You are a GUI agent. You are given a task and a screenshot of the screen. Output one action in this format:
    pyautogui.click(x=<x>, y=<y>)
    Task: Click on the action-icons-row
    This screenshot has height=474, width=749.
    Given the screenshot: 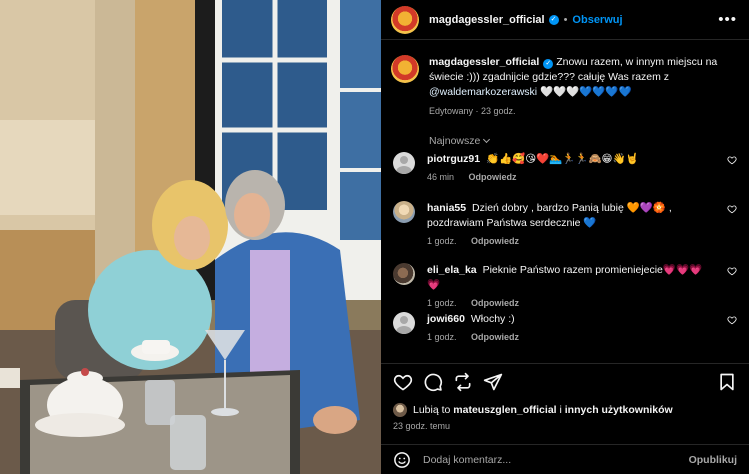 What is the action you would take?
    pyautogui.click(x=565, y=384)
    